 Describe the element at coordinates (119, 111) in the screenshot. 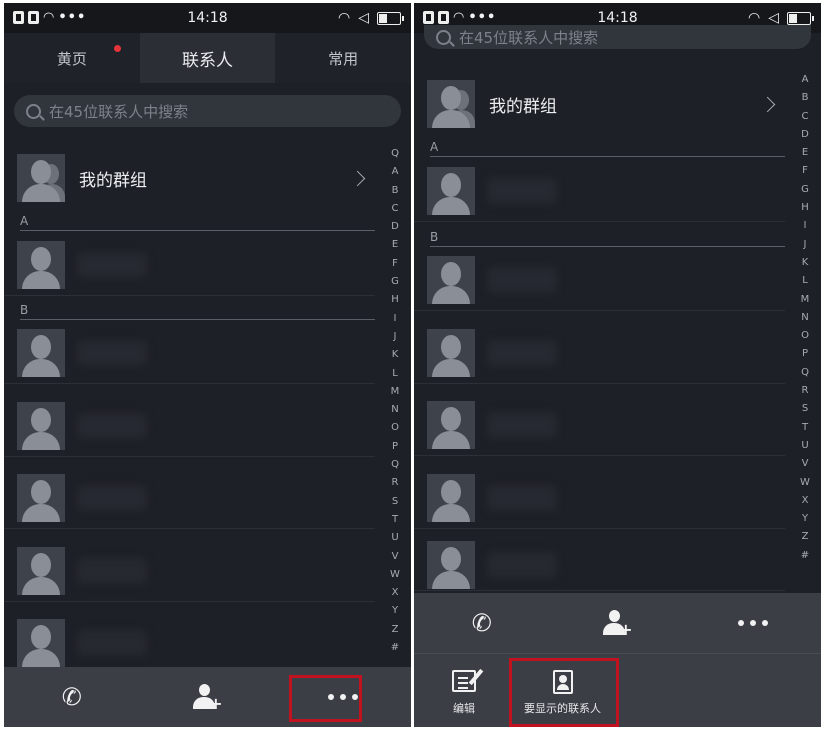

I see `search-placeholder: 在45位联系人中搜索` at that location.